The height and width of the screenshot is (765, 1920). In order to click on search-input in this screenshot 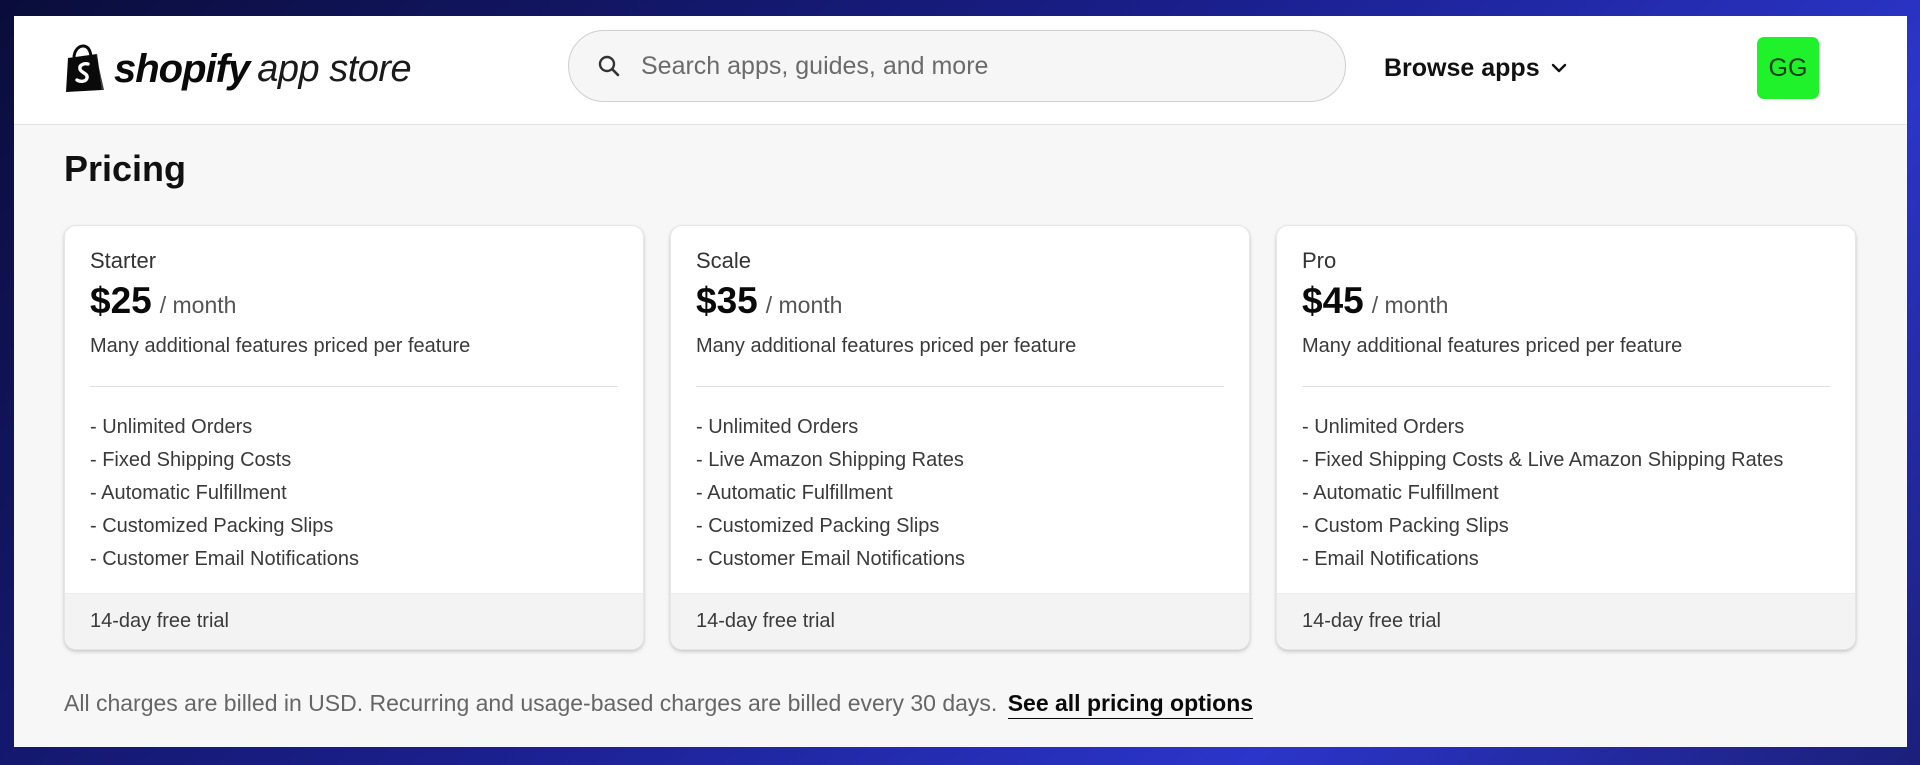, I will do `click(981, 66)`.